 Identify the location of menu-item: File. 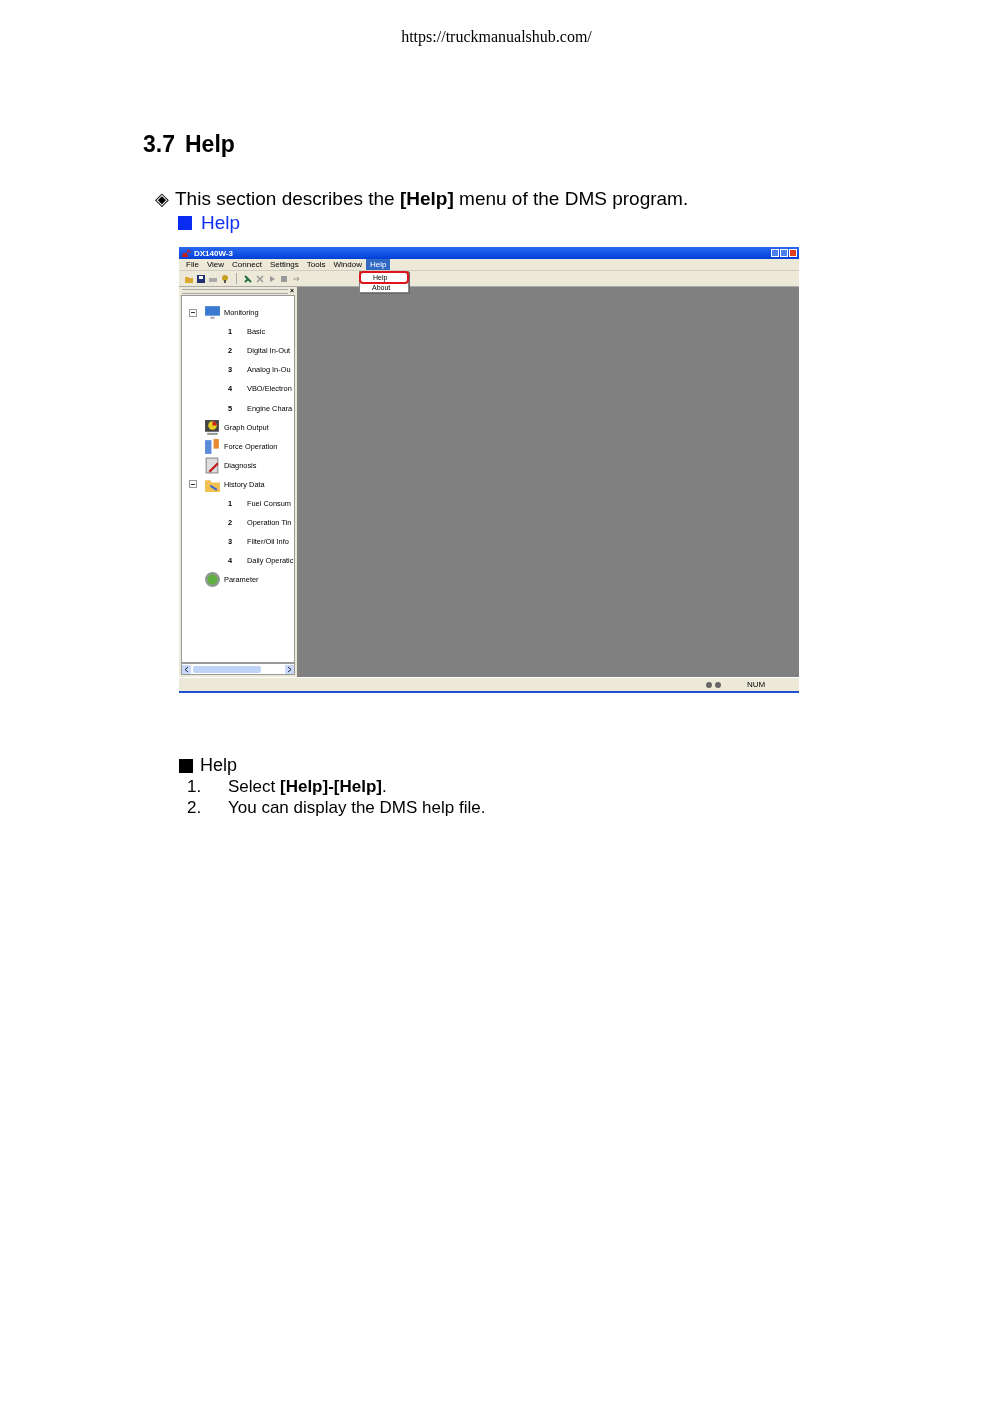
(192, 264).